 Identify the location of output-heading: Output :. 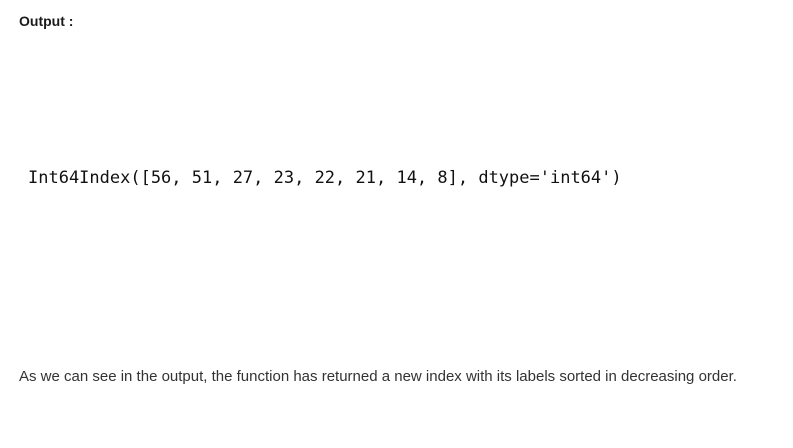
(46, 21).